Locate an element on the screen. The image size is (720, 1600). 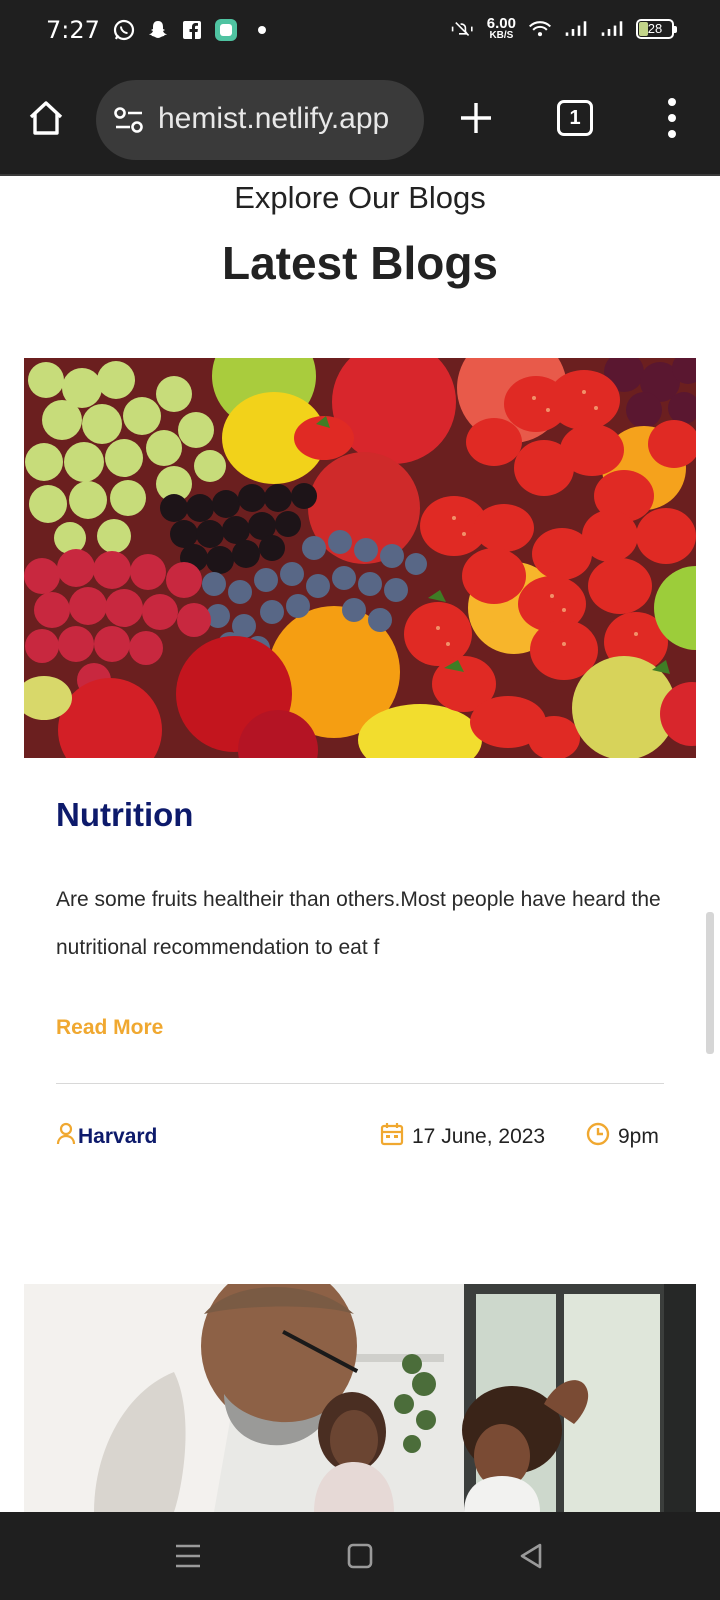
post-date: 17 June, 2023 is located at coordinates (462, 1137).